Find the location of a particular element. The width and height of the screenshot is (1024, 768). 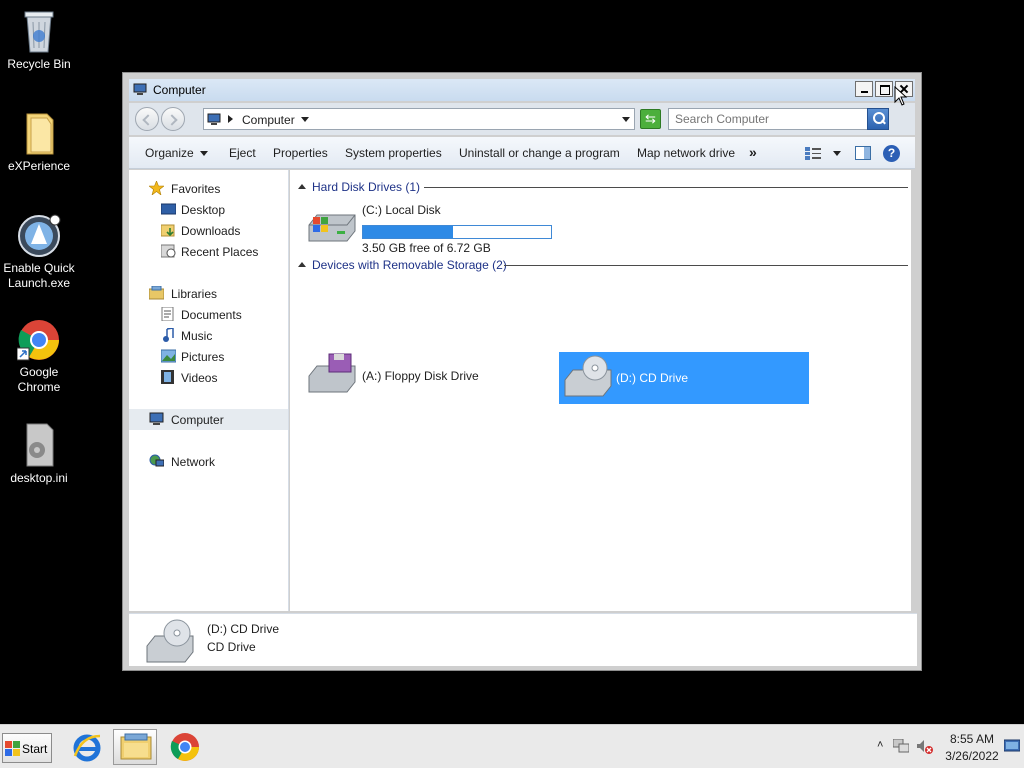

eject-button: Eject is located at coordinates (242, 153).